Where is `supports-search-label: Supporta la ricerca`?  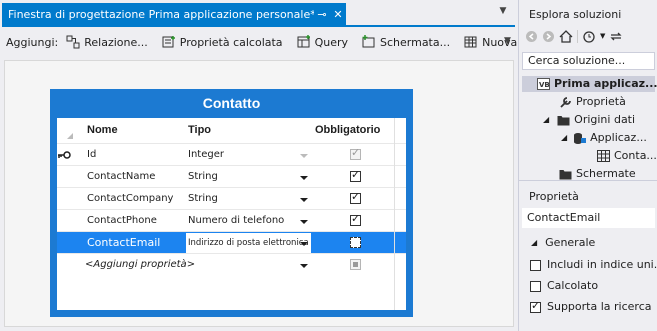
supports-search-label: Supporta la ricerca is located at coordinates (599, 306).